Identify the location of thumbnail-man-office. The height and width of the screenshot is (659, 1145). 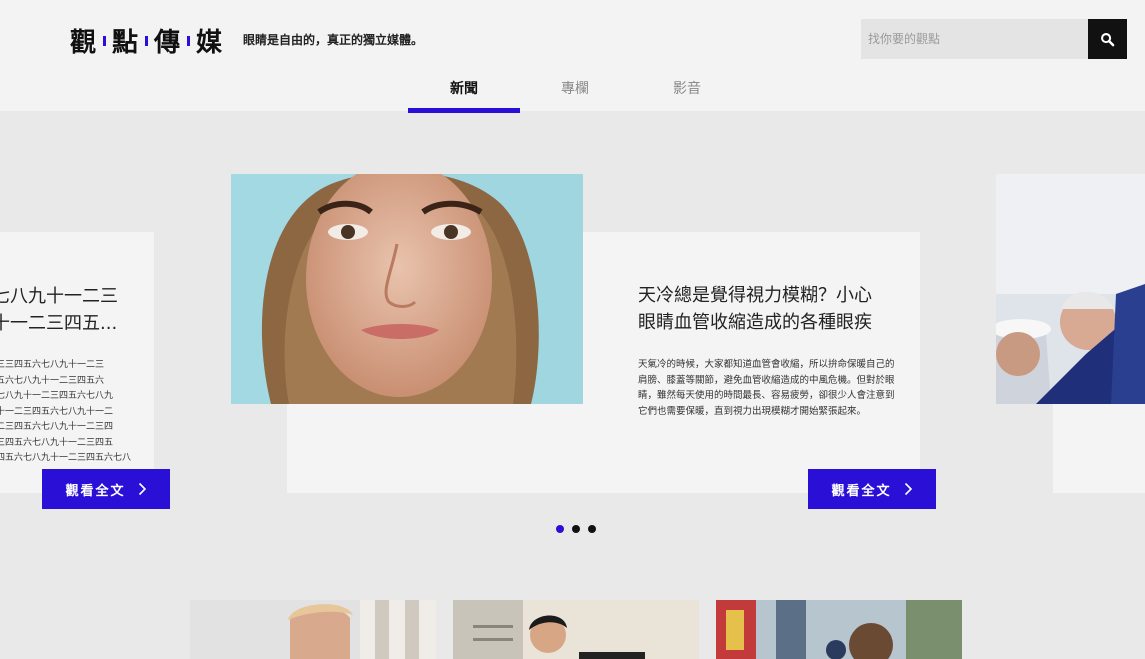
(576, 629).